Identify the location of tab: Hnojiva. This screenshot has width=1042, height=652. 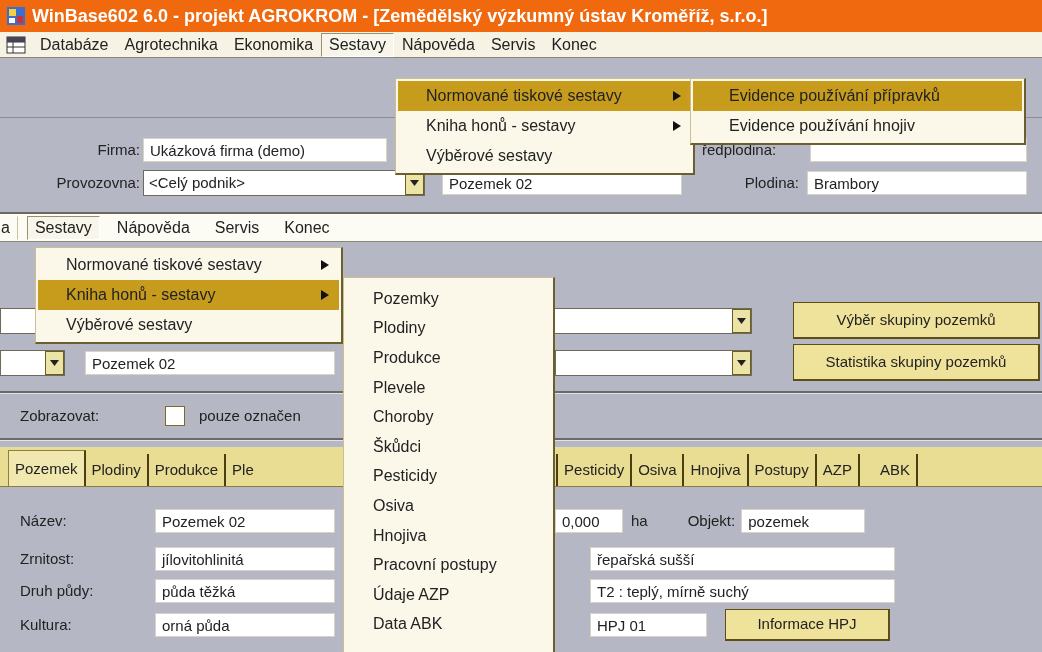
(716, 470).